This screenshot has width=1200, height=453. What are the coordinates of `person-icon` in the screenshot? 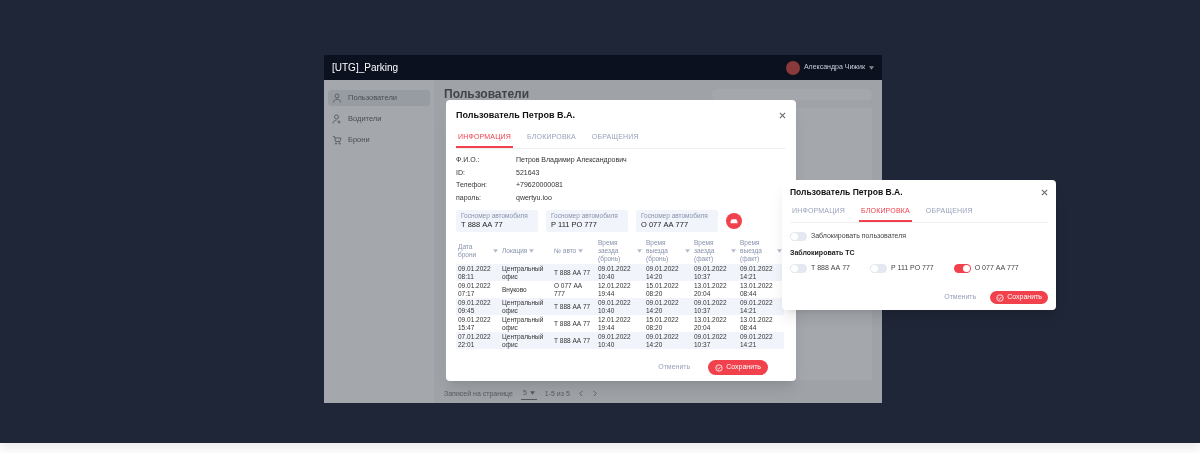 It's located at (337, 119).